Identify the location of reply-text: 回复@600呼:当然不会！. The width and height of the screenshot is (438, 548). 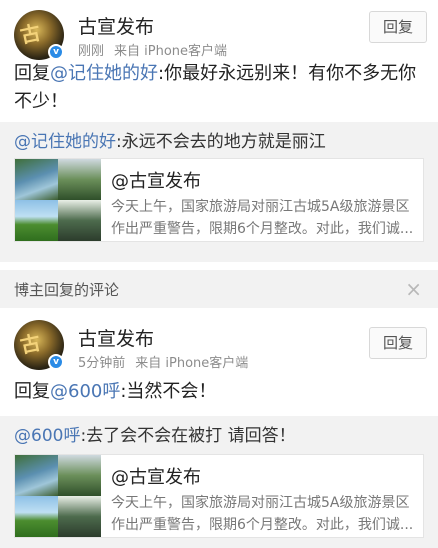
(220, 392).